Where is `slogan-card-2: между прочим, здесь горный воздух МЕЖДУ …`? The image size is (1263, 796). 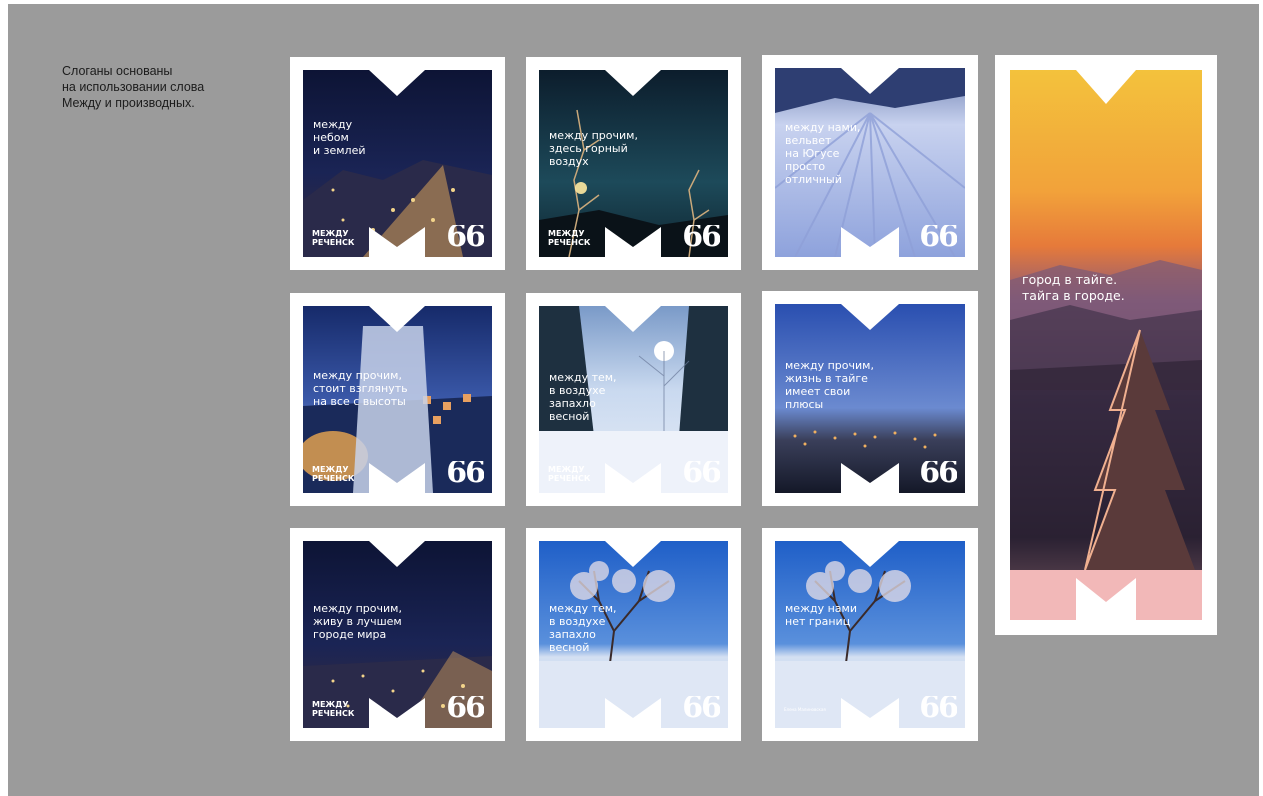 slogan-card-2: между прочим, здесь горный воздух МЕЖДУ … is located at coordinates (633, 163).